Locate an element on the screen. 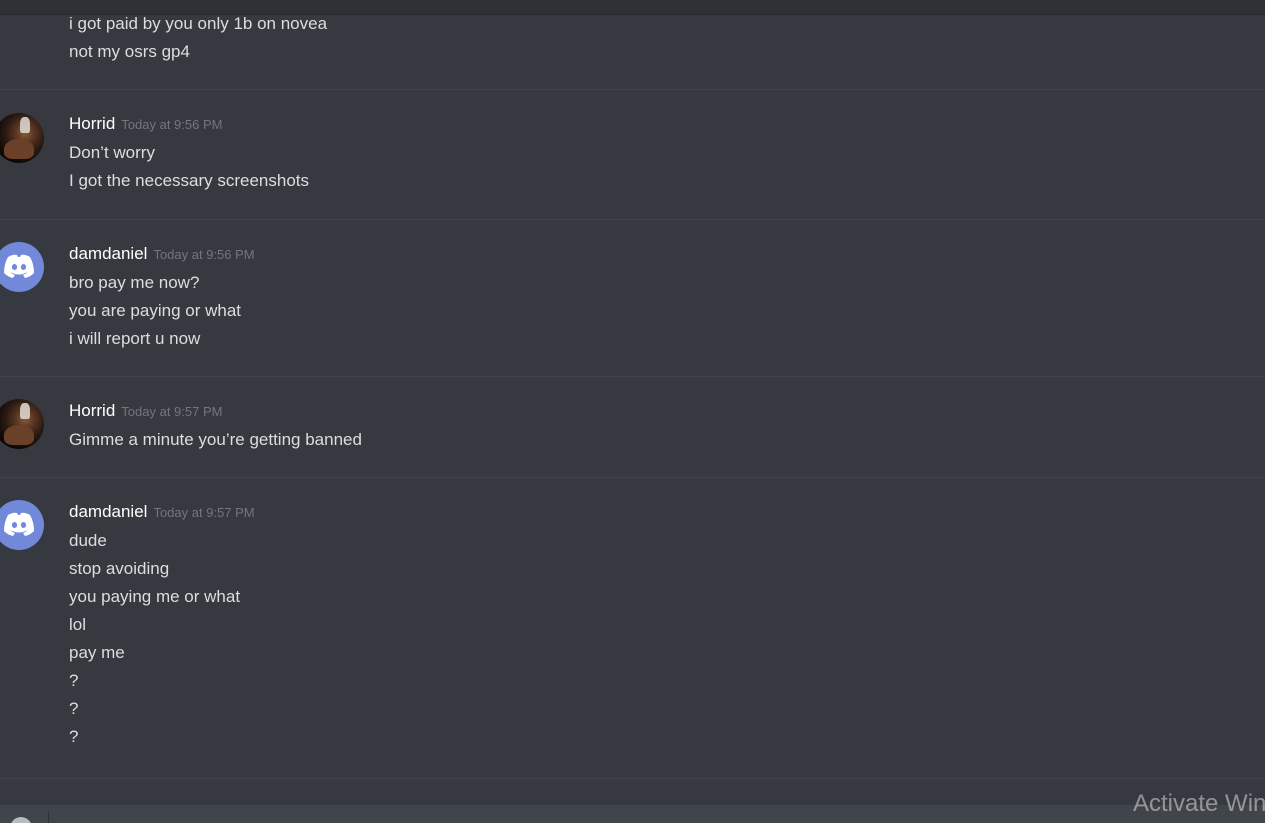 The image size is (1265, 823). message-header: Horrid Today at 9:57 PM is located at coordinates (145, 413).